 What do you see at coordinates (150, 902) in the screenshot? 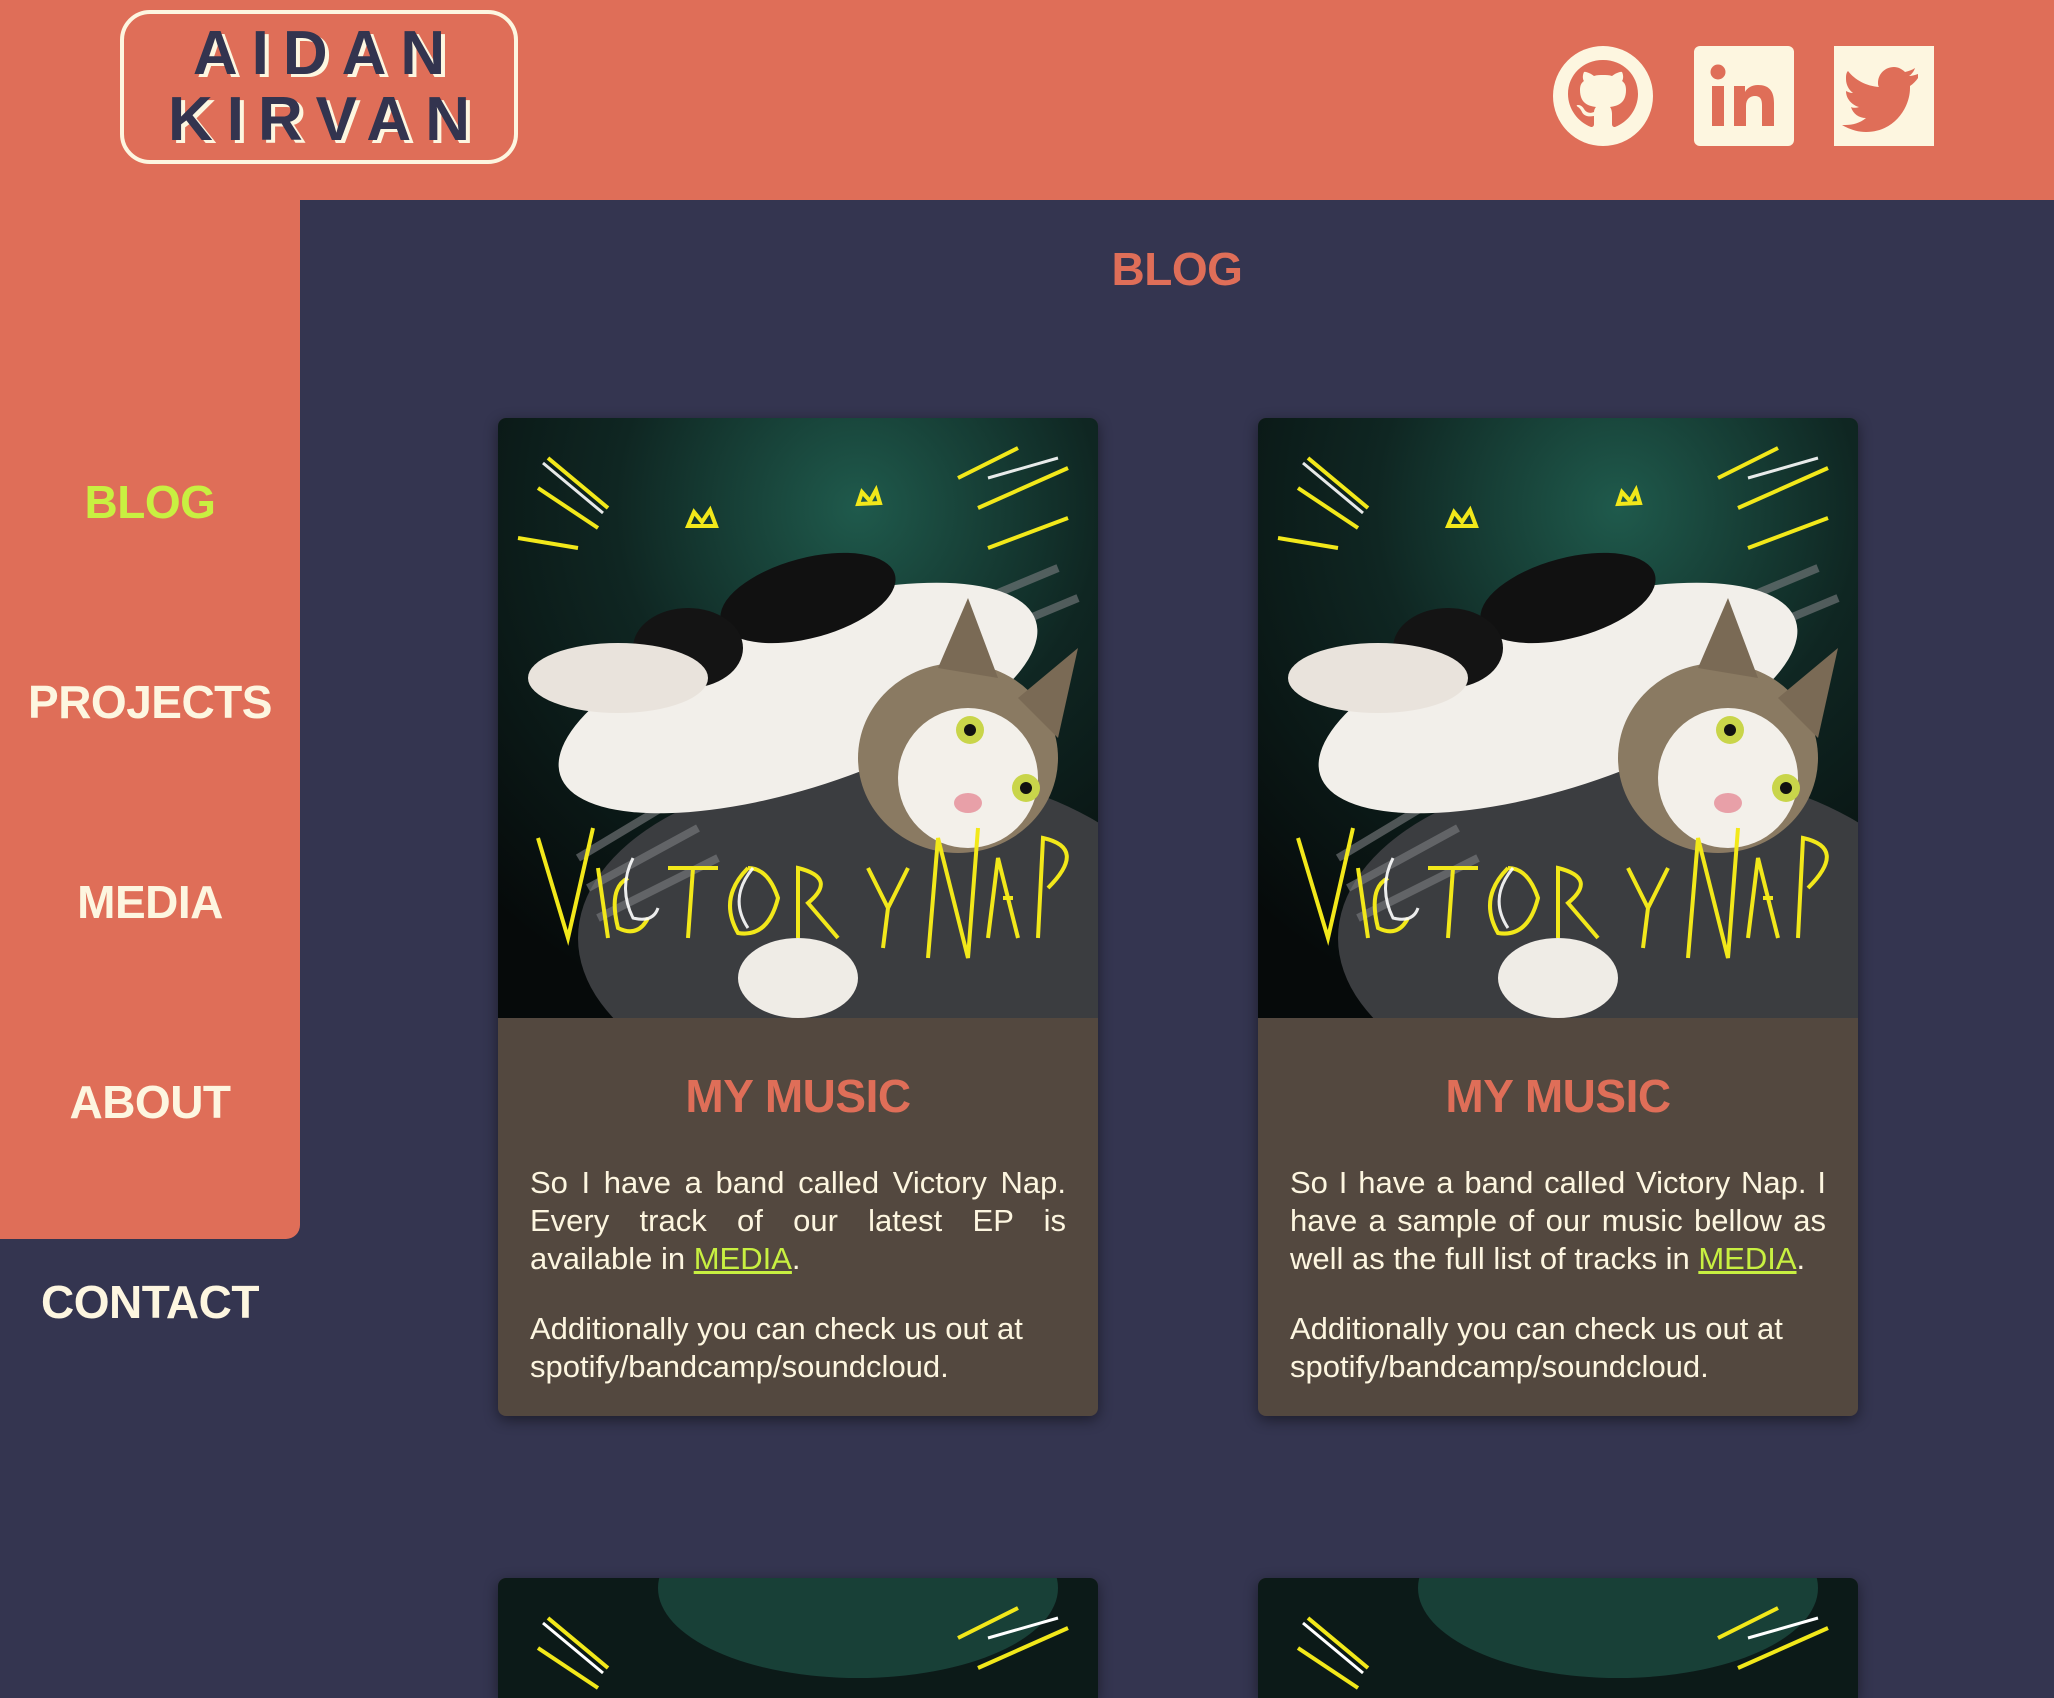
I see `nav-item-media: MEDIA` at bounding box center [150, 902].